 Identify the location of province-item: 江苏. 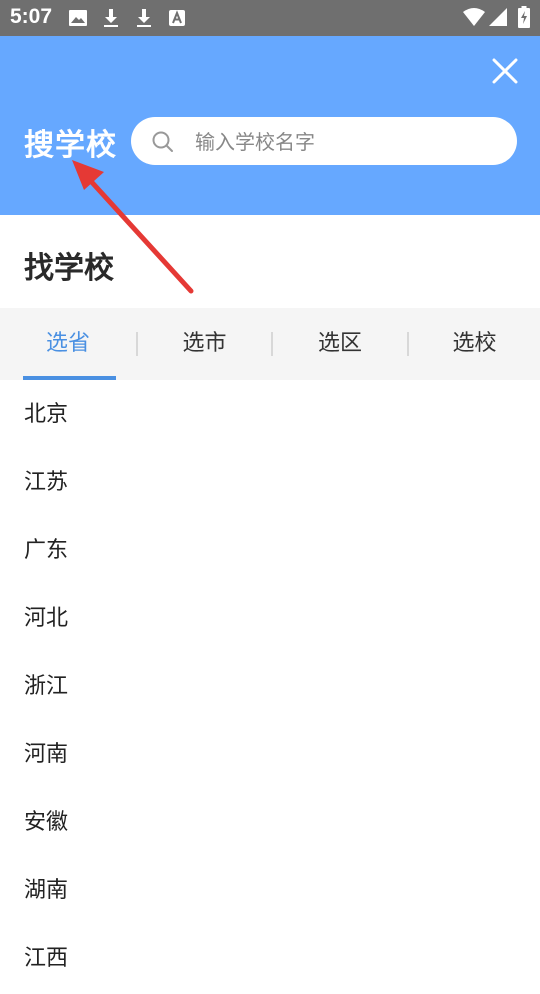
(270, 482).